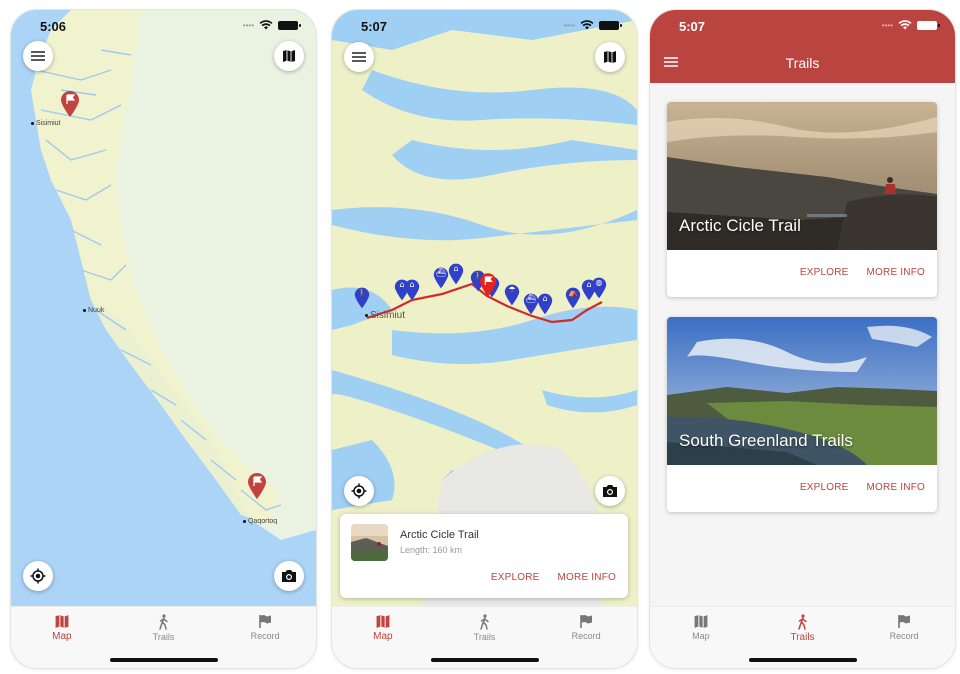  I want to click on status-time: 5:06, so click(53, 26).